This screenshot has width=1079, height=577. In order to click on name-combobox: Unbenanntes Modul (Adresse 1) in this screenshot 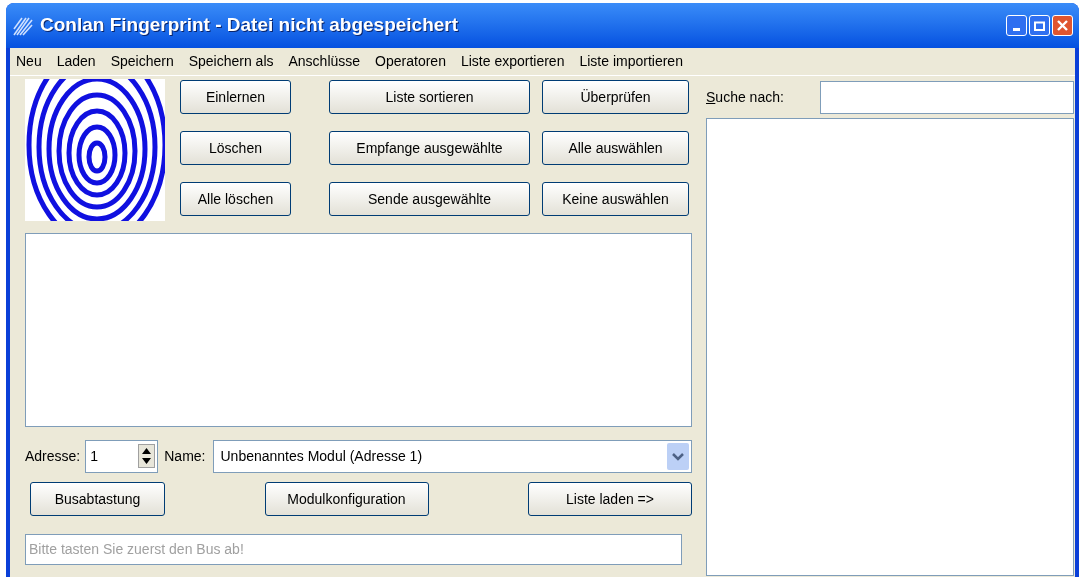, I will do `click(452, 456)`.